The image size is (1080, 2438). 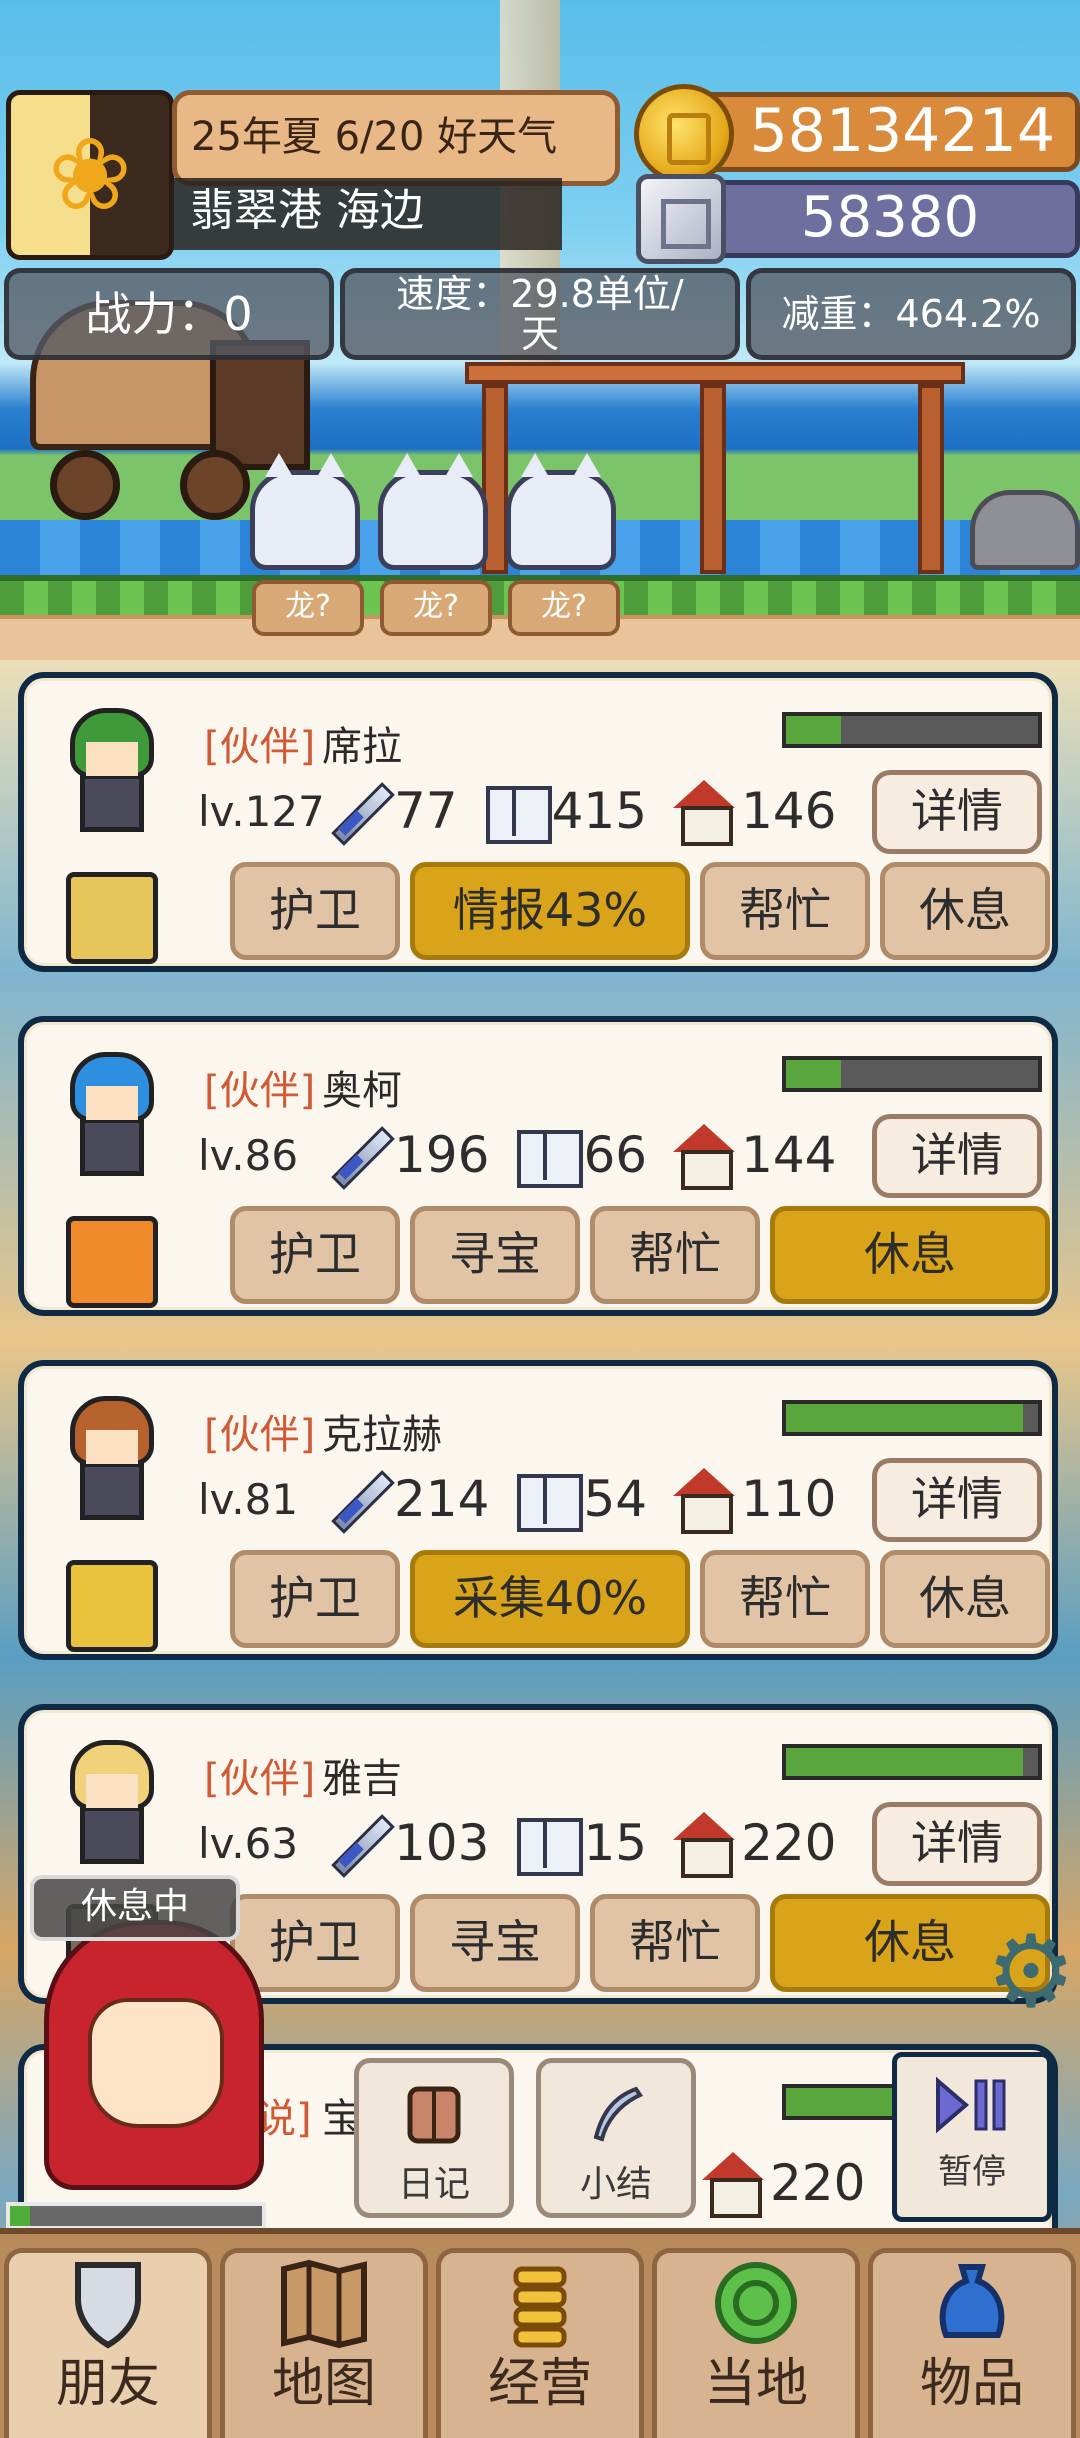 I want to click on power-stat: 战力：0, so click(x=169, y=314).